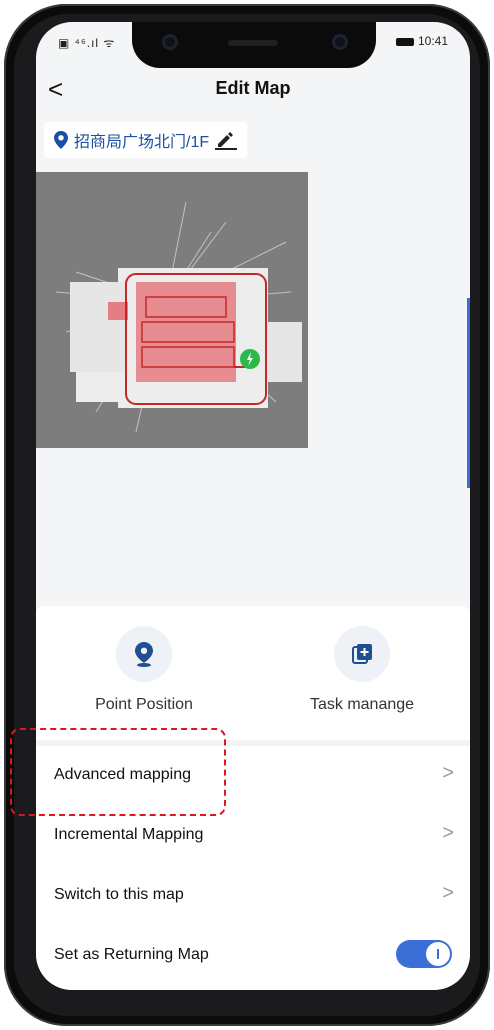 The image size is (494, 1030). I want to click on returning-map-toggle, so click(424, 954).